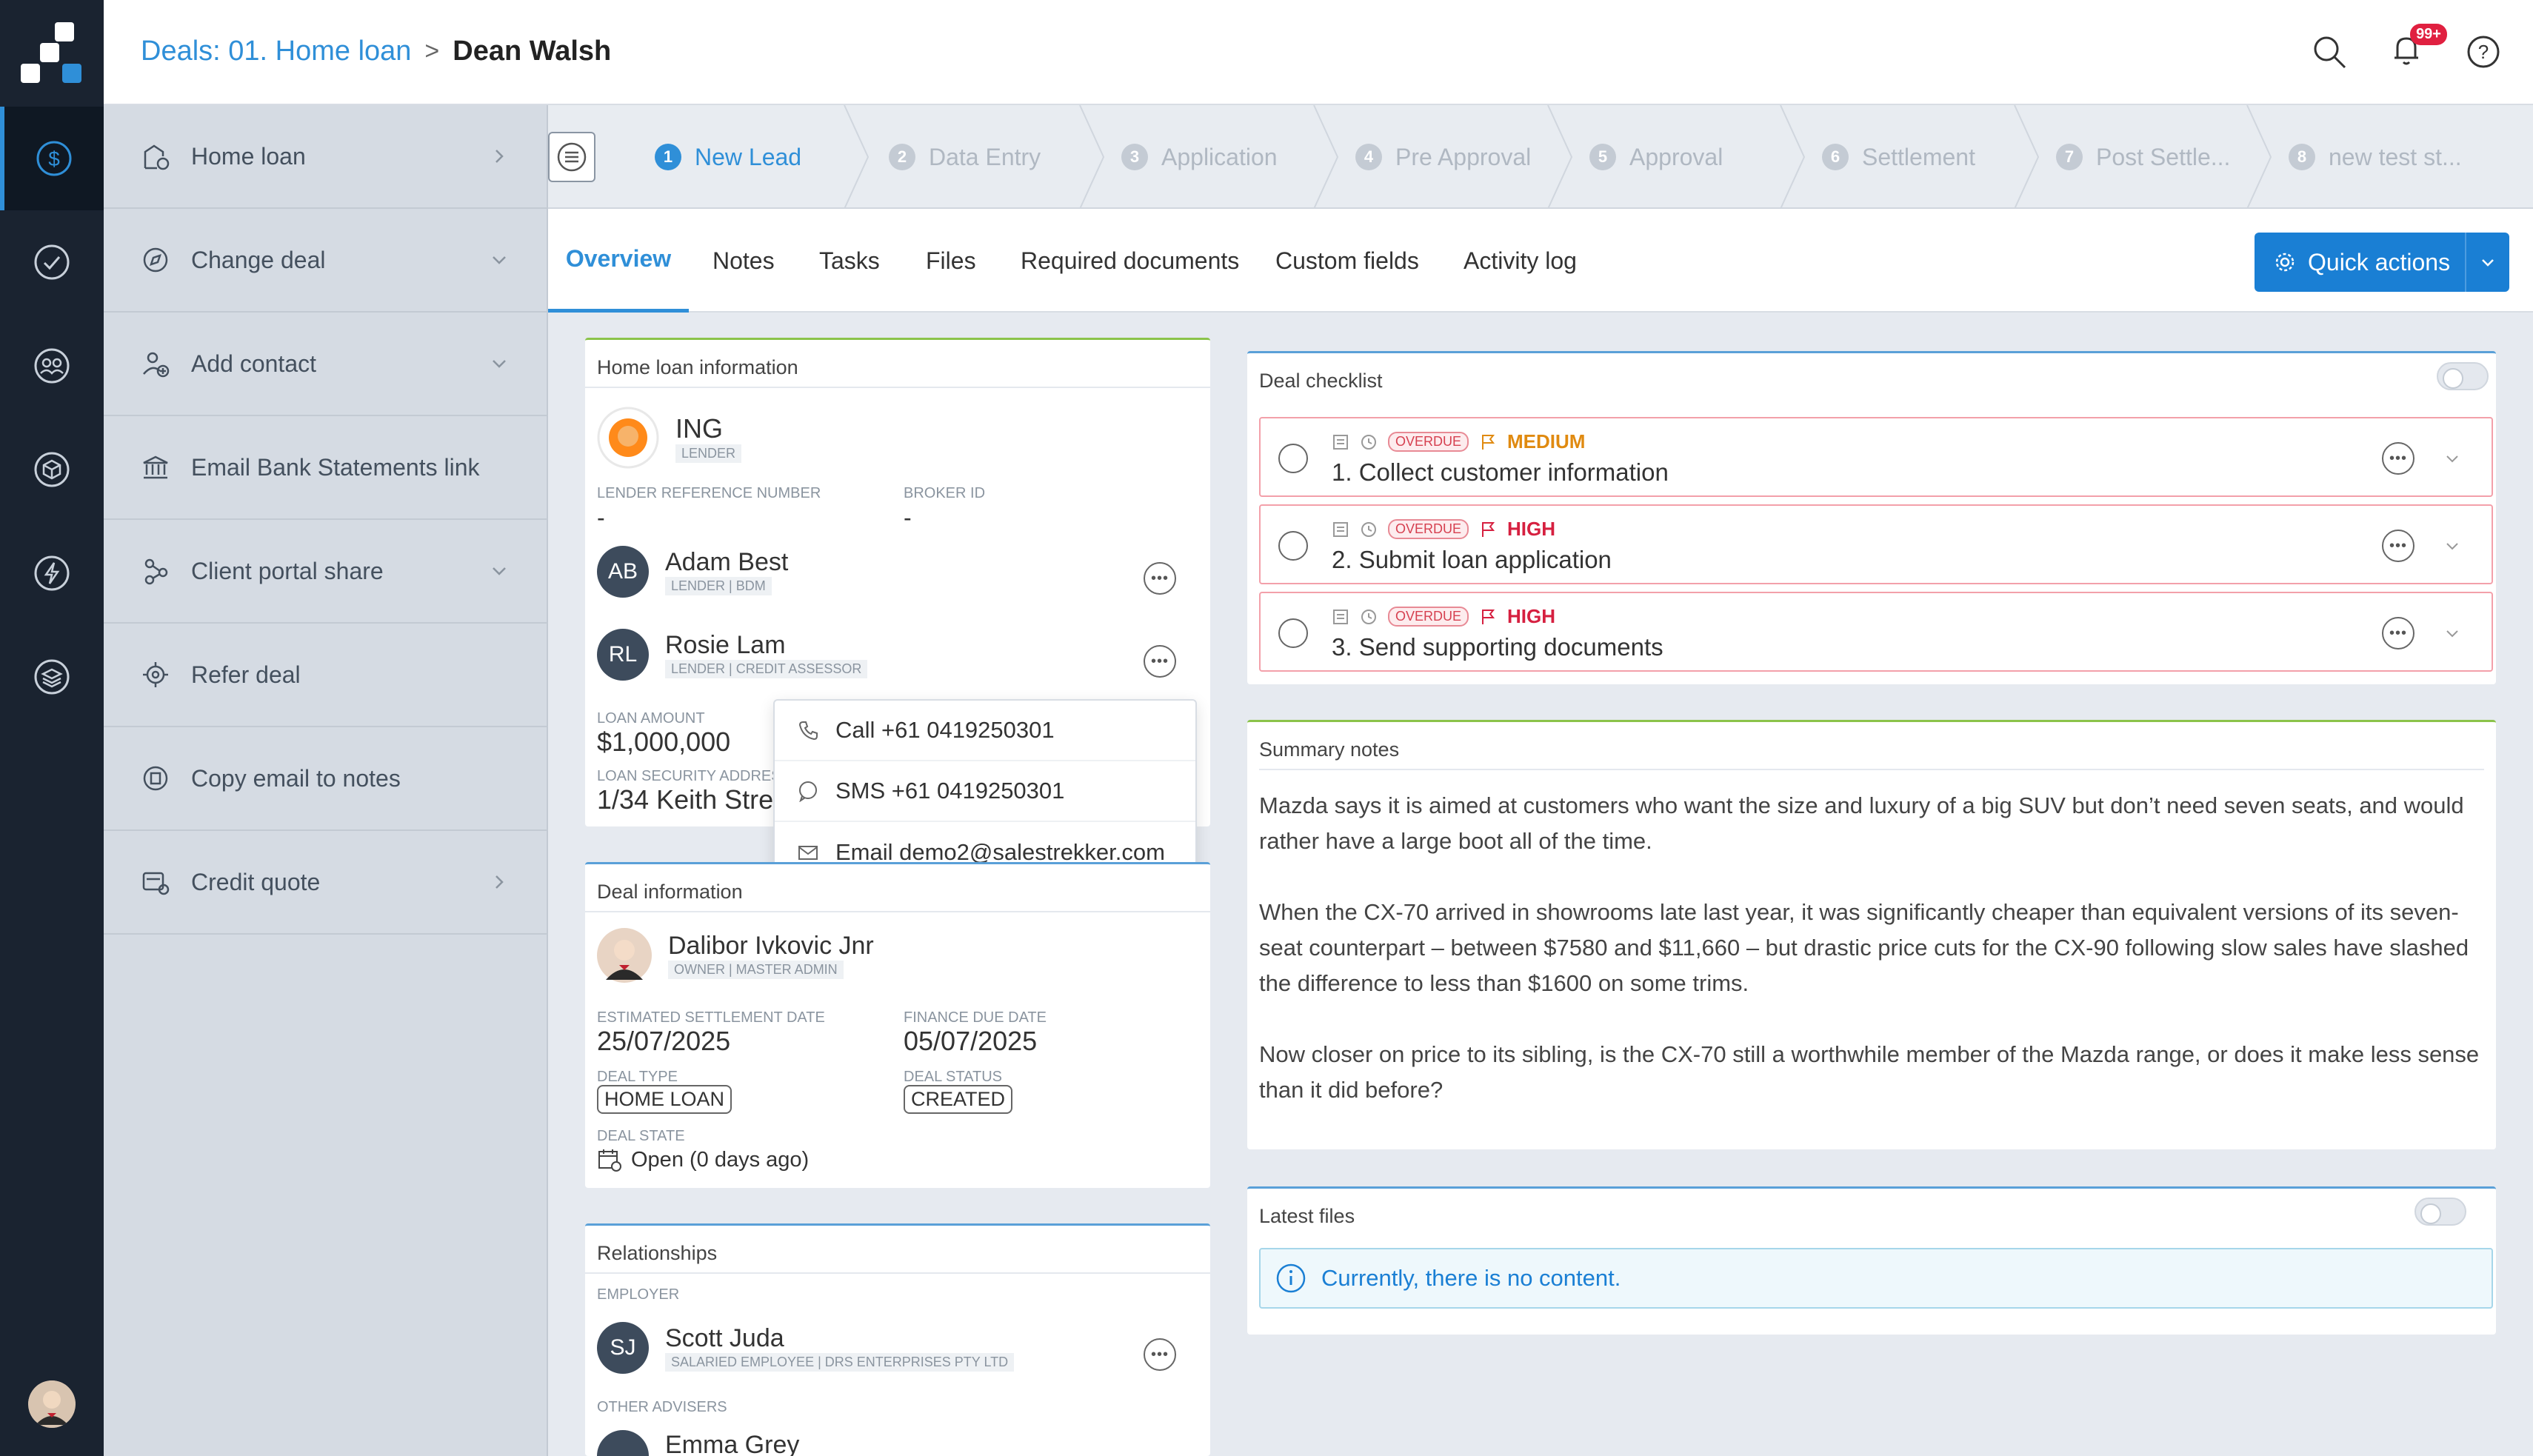 The image size is (2533, 1456). I want to click on settlement-date-value: 25/07/2025, so click(664, 1041).